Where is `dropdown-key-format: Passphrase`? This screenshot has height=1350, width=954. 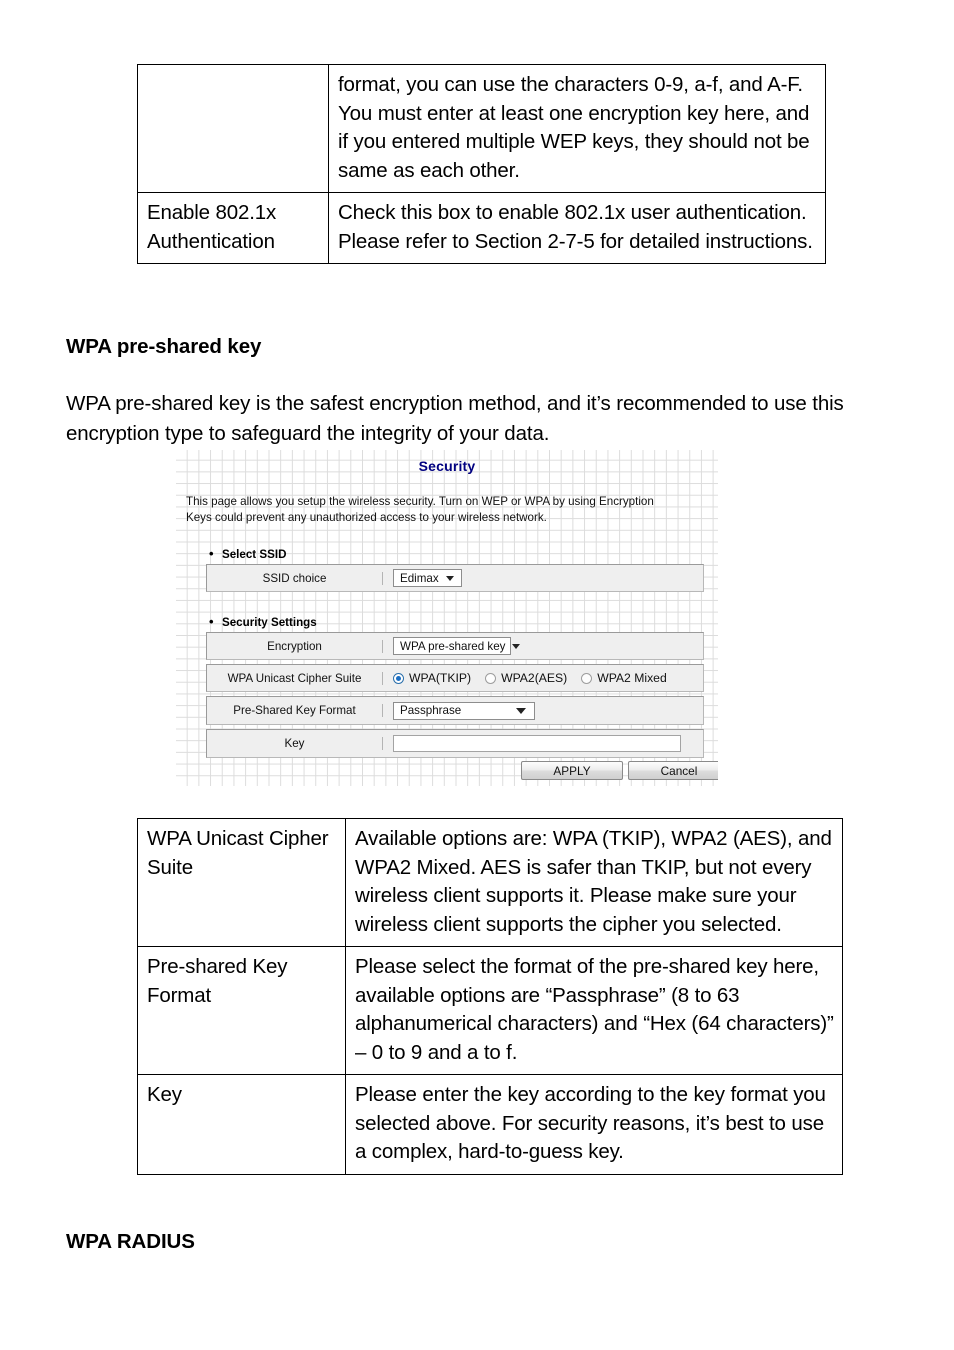
dropdown-key-format: Passphrase is located at coordinates (464, 710).